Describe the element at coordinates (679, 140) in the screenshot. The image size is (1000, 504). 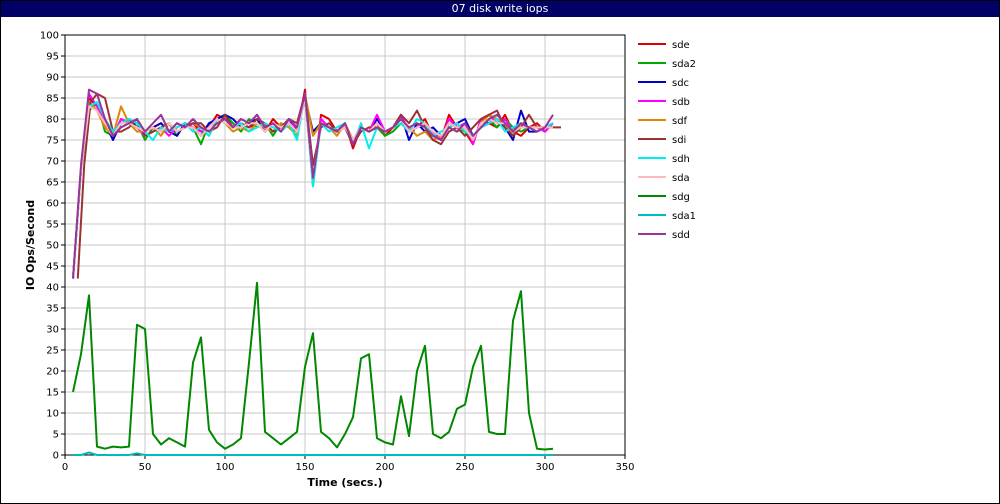
I see `legend-label: sdi` at that location.